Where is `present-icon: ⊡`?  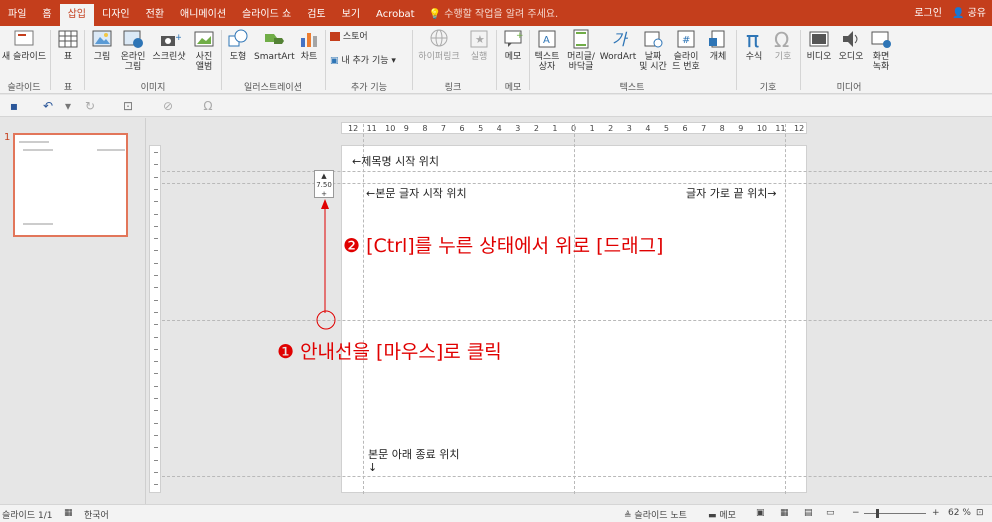 present-icon: ⊡ is located at coordinates (128, 106).